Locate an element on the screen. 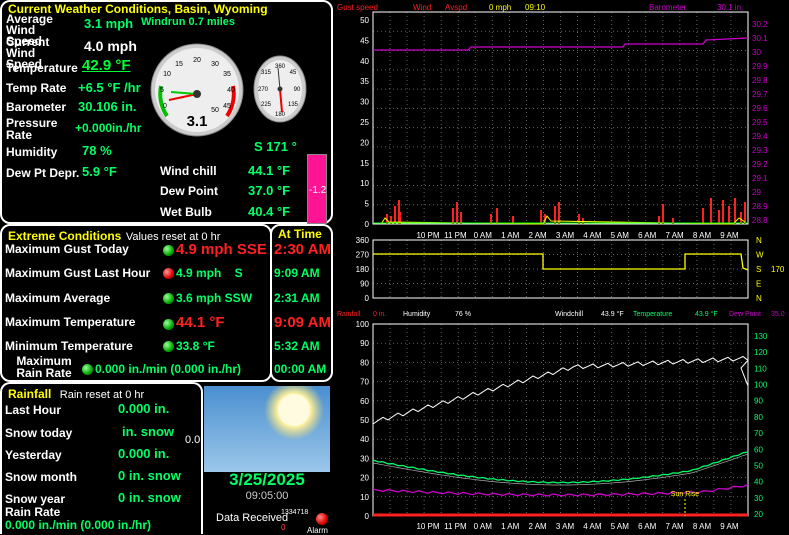 The width and height of the screenshot is (789, 535). rain-label-yesterday: Yesterday is located at coordinates (33, 455).